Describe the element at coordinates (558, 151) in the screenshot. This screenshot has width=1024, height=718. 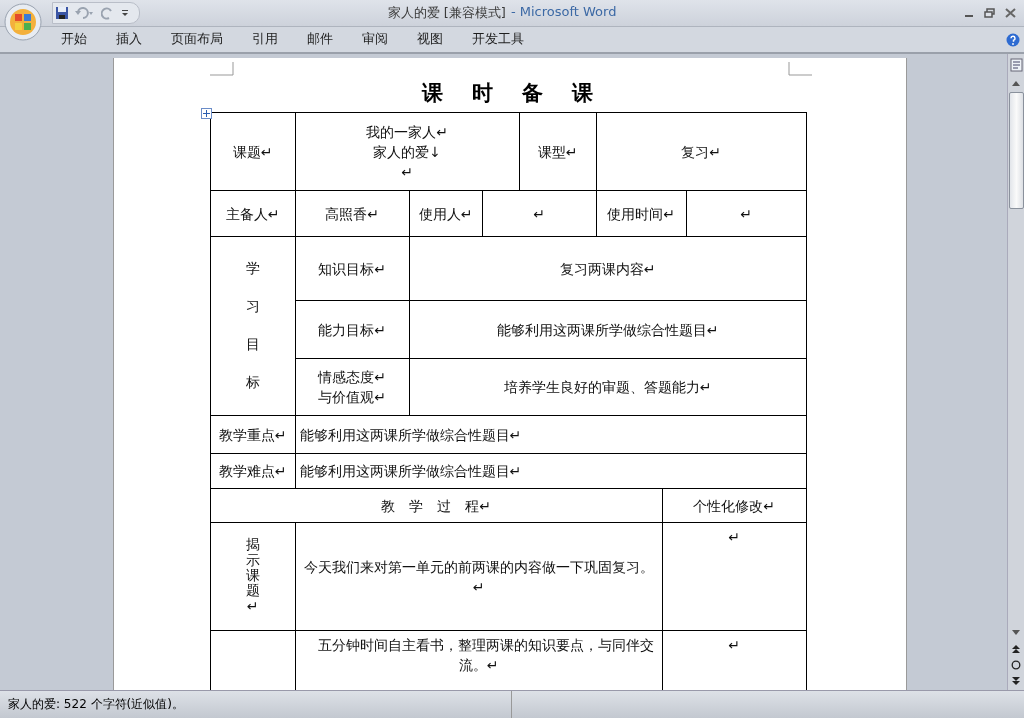
I see `table-cell: 课型↵` at that location.